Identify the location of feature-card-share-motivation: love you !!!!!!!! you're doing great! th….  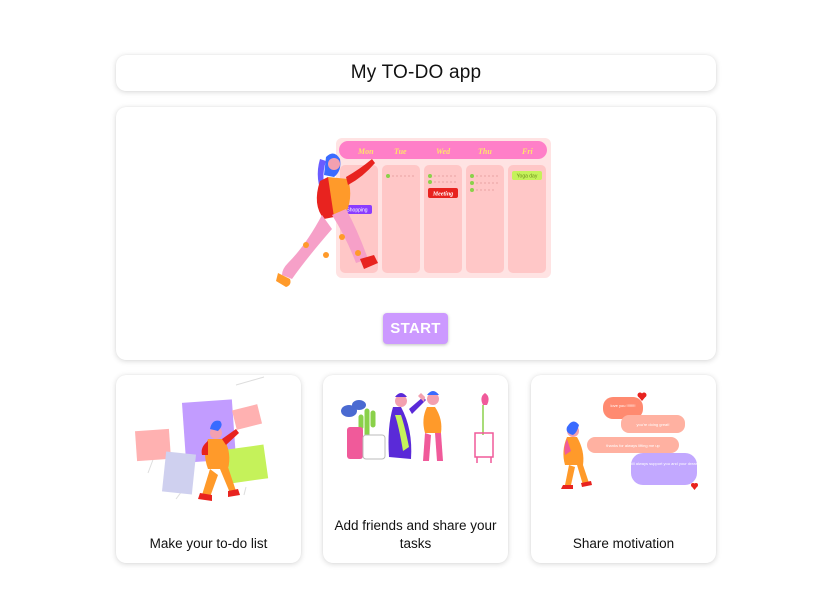
(623, 469).